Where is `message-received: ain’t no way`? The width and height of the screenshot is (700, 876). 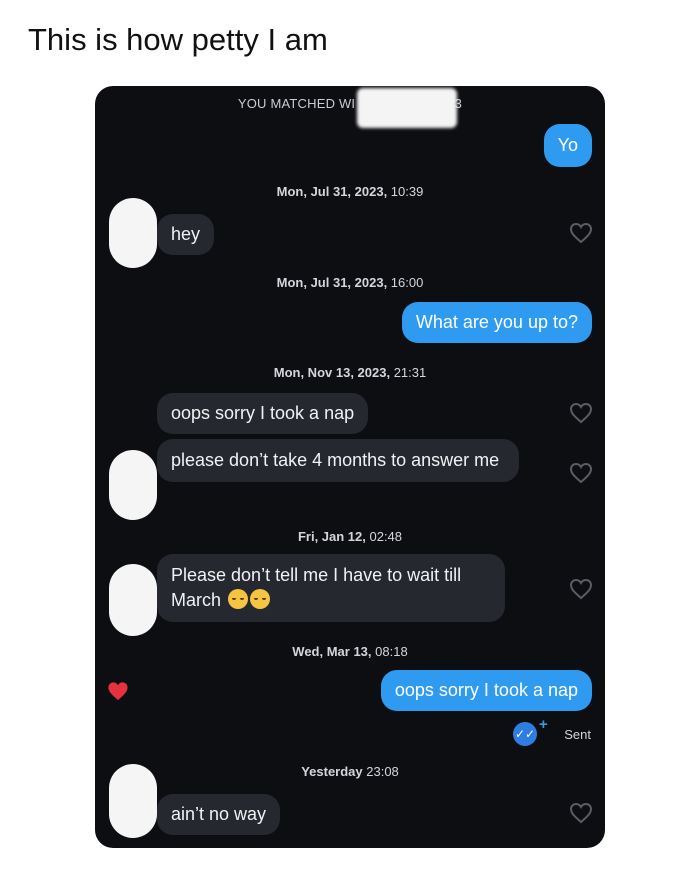
message-received: ain’t no way is located at coordinates (219, 814).